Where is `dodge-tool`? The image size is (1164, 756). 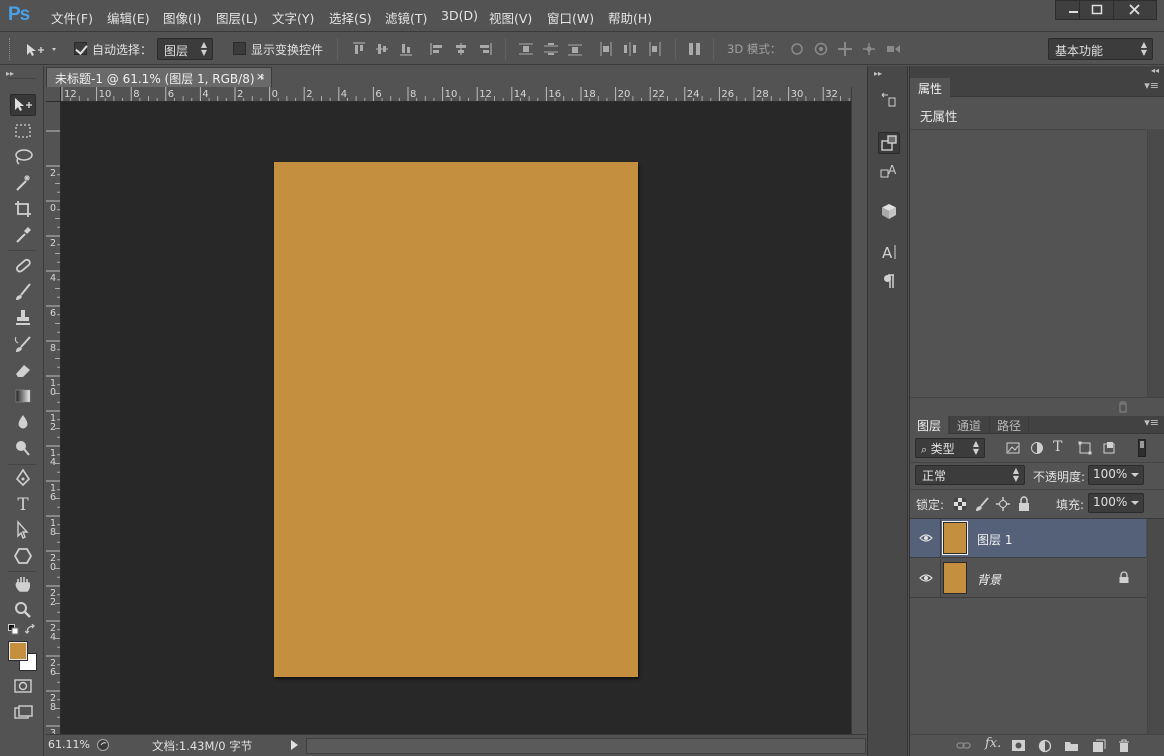 dodge-tool is located at coordinates (23, 449).